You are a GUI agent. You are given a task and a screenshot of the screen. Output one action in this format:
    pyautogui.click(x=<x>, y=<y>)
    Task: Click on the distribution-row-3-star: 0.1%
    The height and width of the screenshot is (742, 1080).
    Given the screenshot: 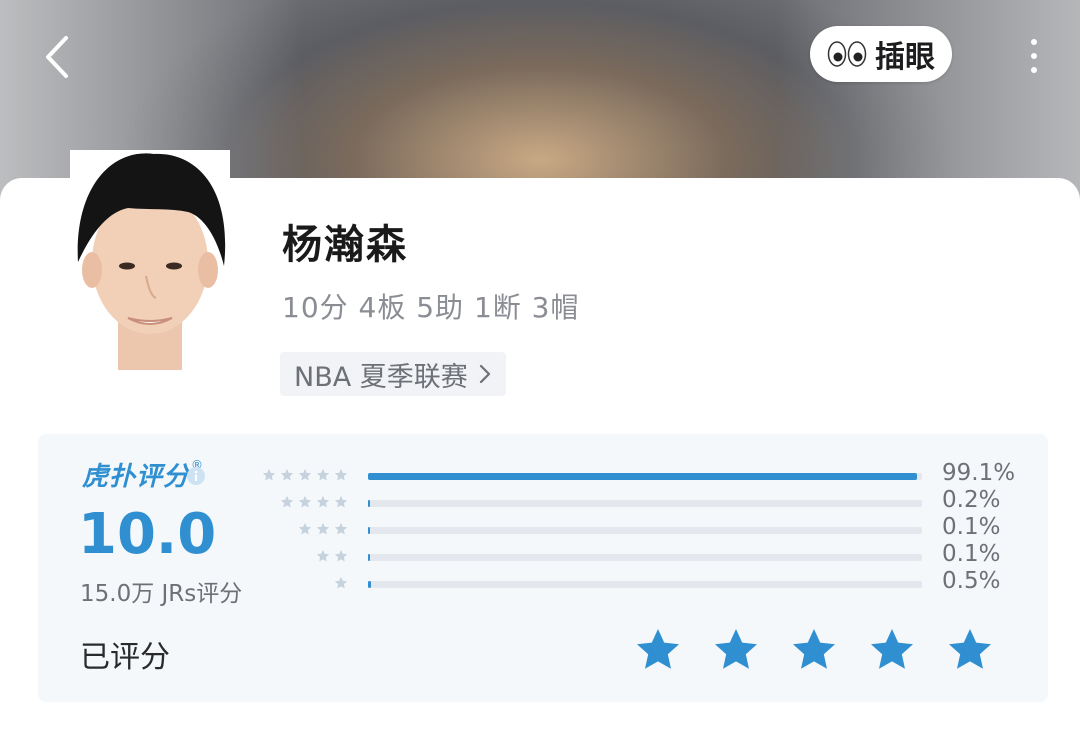 What is the action you would take?
    pyautogui.click(x=648, y=528)
    